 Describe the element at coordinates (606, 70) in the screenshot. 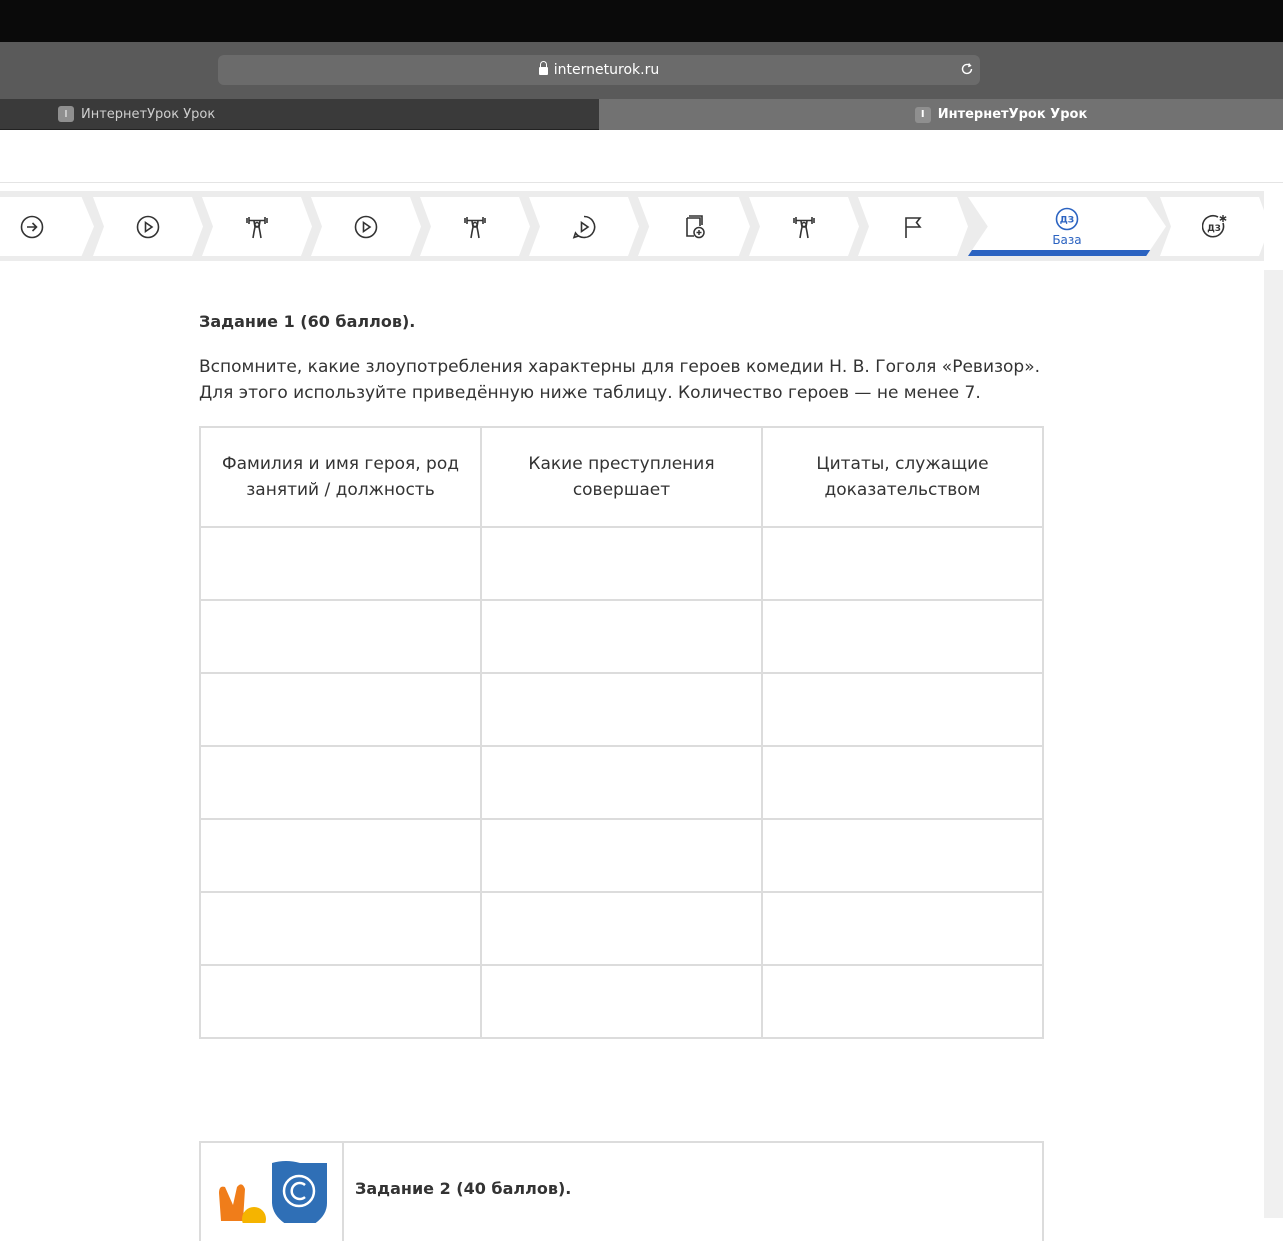

I see `url-text: interneturok.ru` at that location.